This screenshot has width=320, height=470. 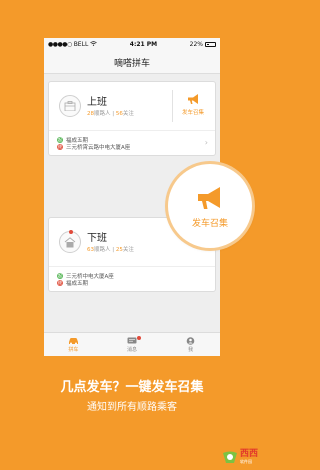 I want to click on summon-button: 发车召集, so click(x=193, y=103).